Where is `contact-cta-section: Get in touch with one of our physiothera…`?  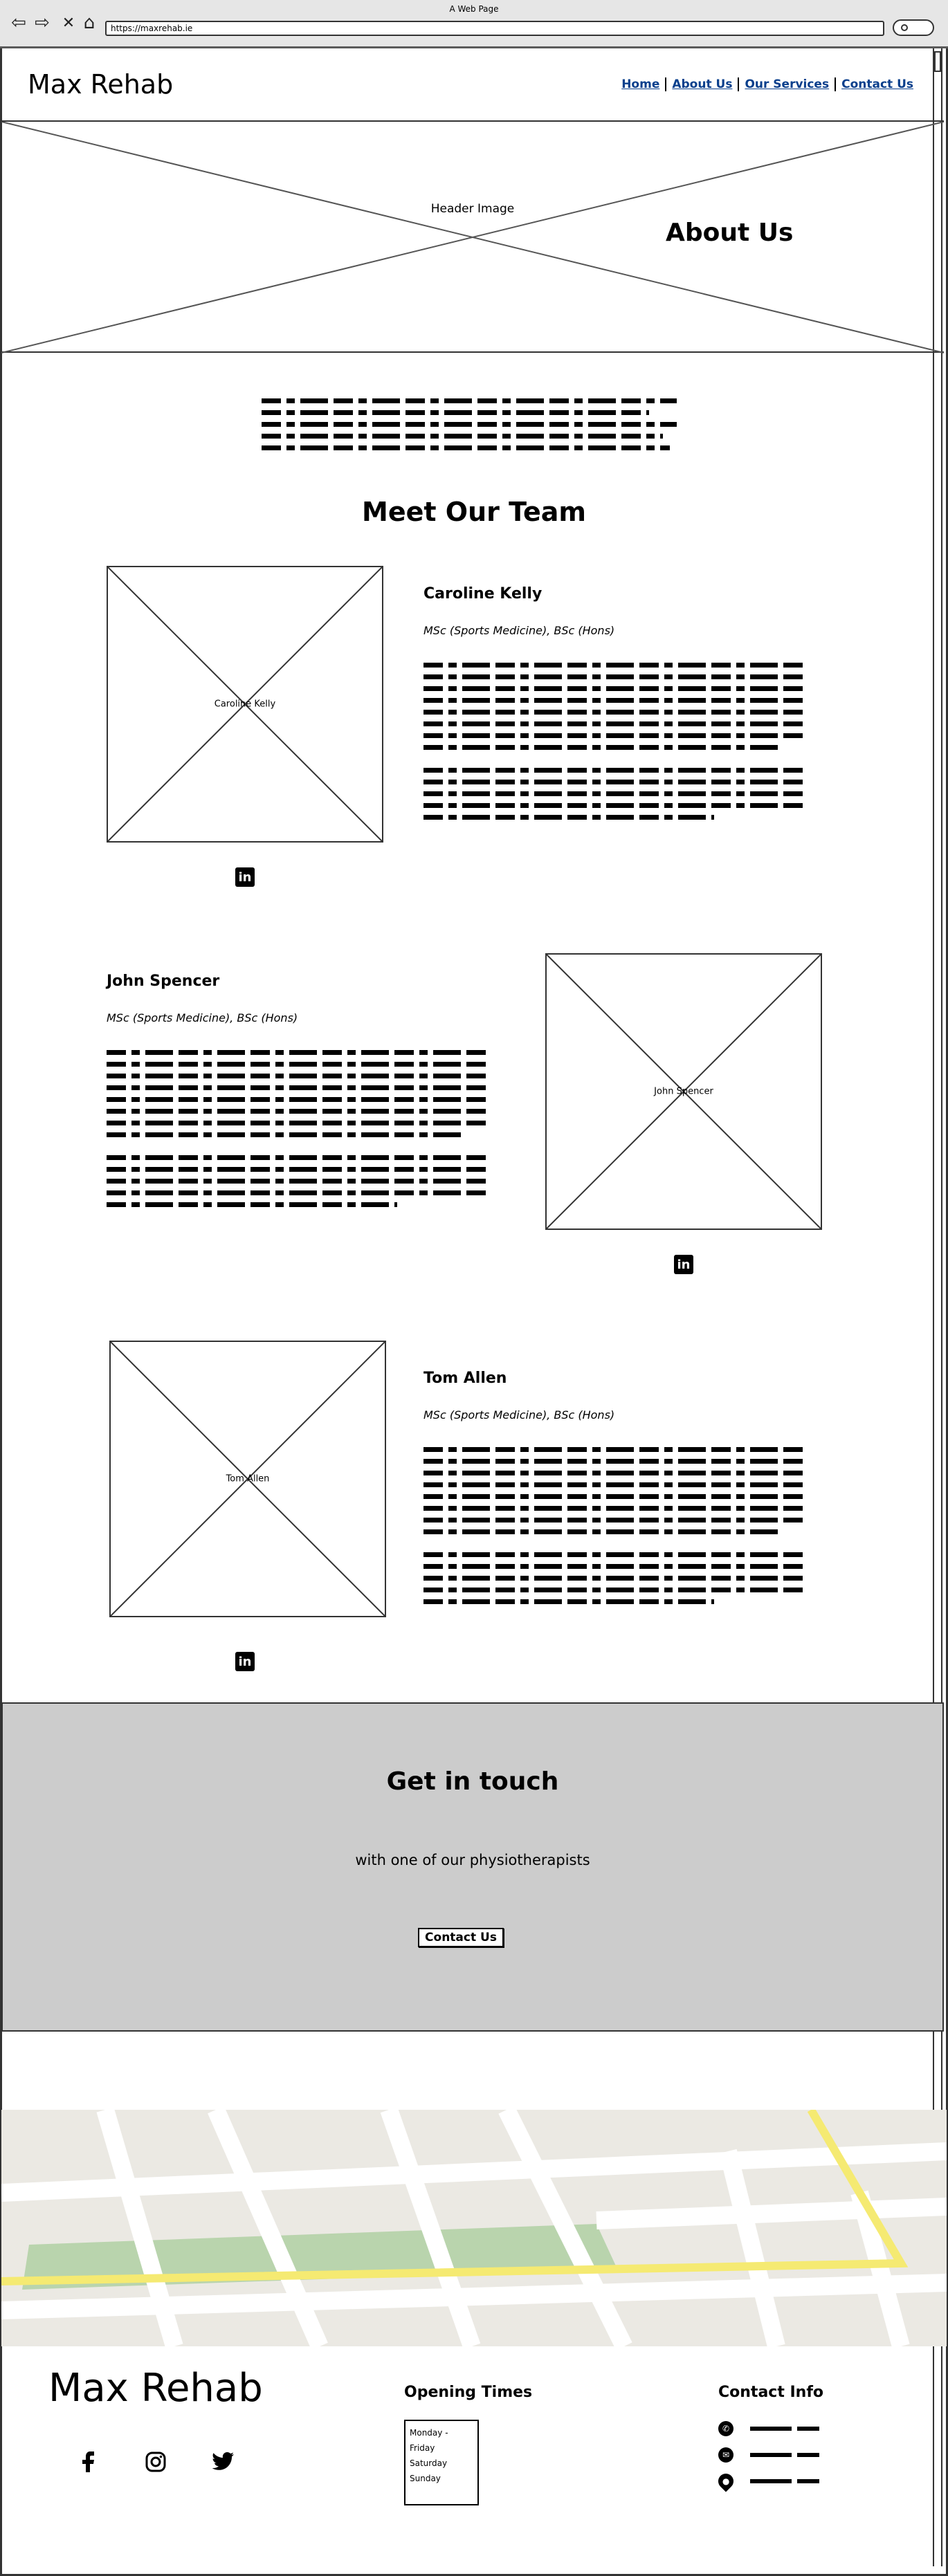 contact-cta-section: Get in touch with one of our physiothera… is located at coordinates (472, 1867).